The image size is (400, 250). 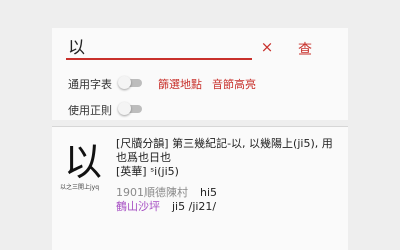 I want to click on entry-place: 1901順德陳村, so click(x=152, y=192).